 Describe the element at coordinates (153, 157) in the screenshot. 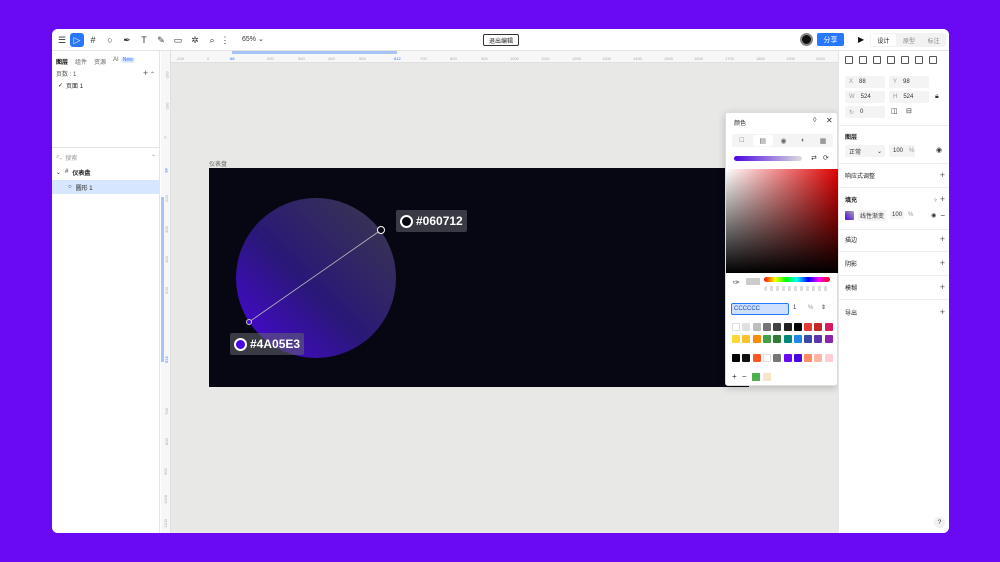

I see `collapse-layers-icon: ⌃` at that location.